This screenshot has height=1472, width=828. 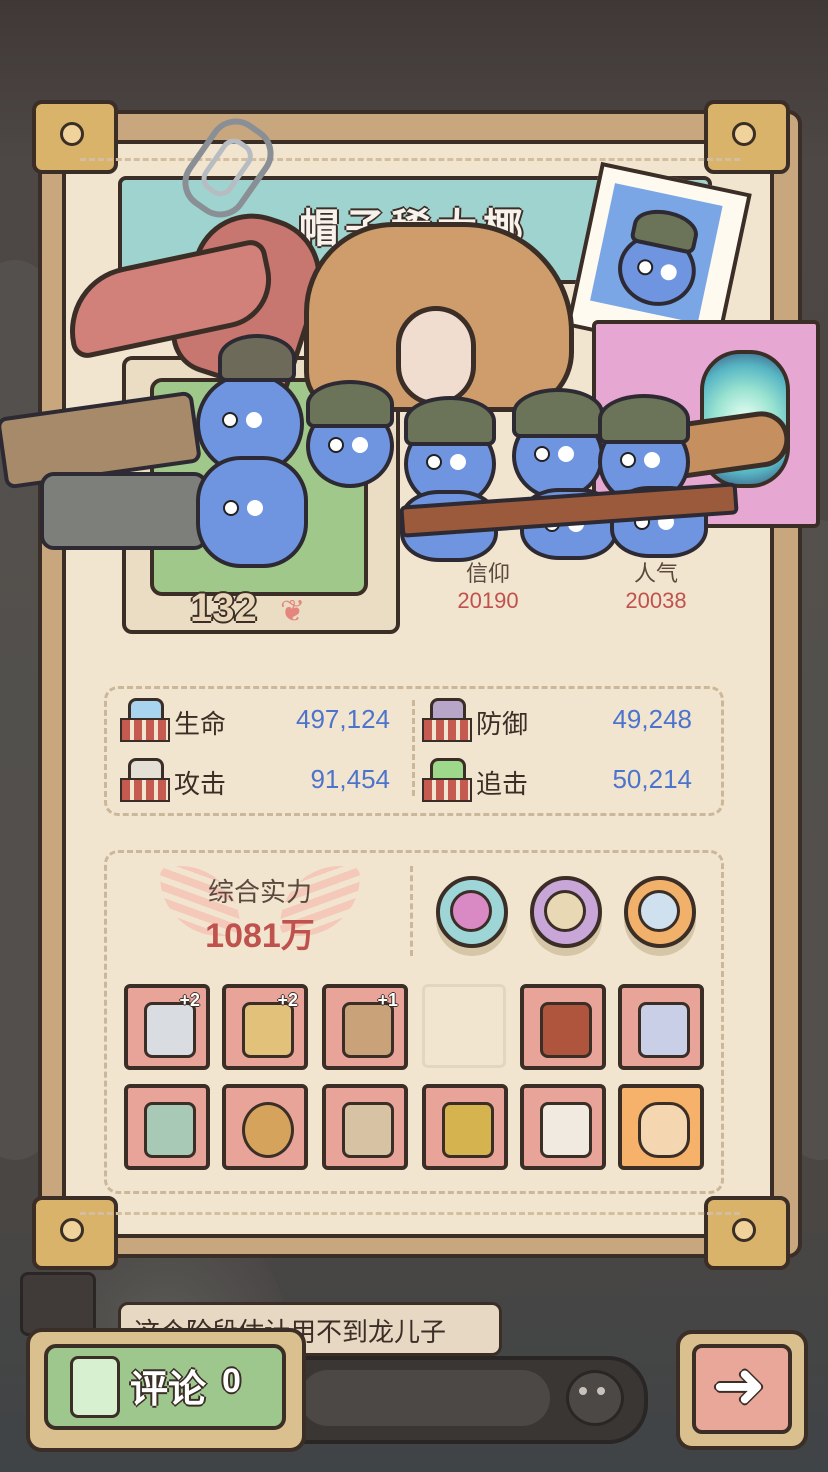 What do you see at coordinates (410, 159) in the screenshot?
I see `paper-stitch-top` at bounding box center [410, 159].